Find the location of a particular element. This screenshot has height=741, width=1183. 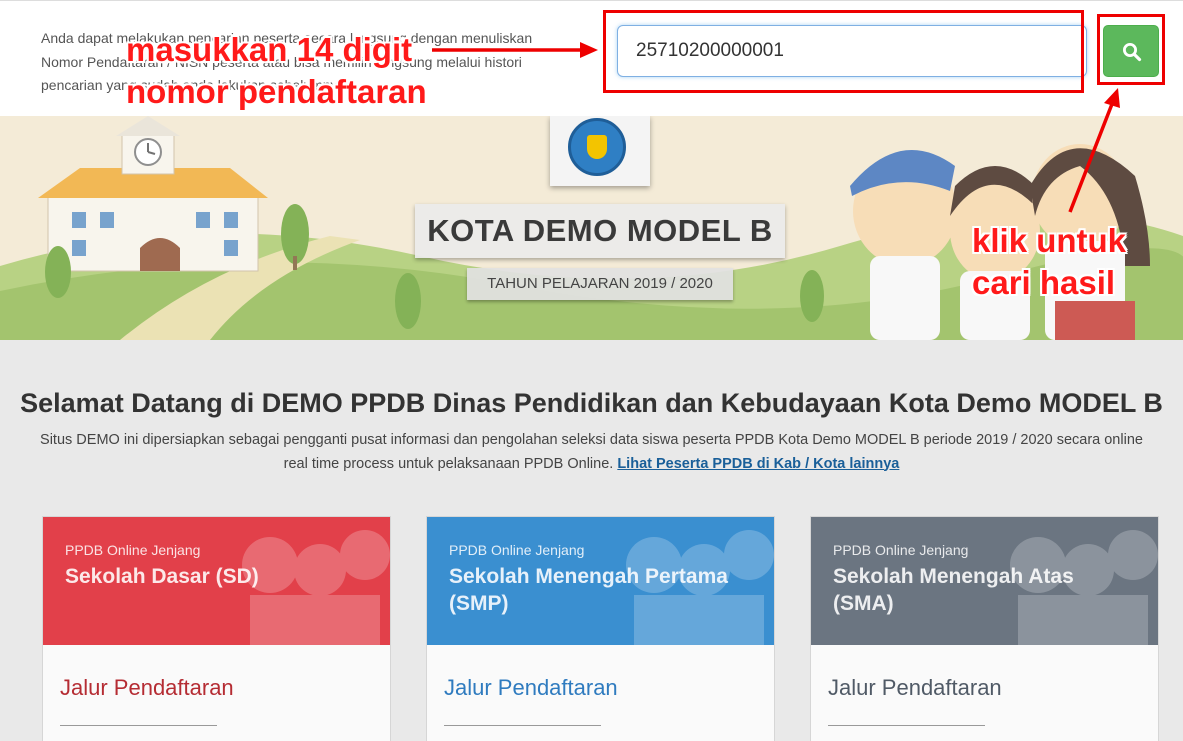

card-title: Sekolah Dasar (SD) is located at coordinates (162, 576).